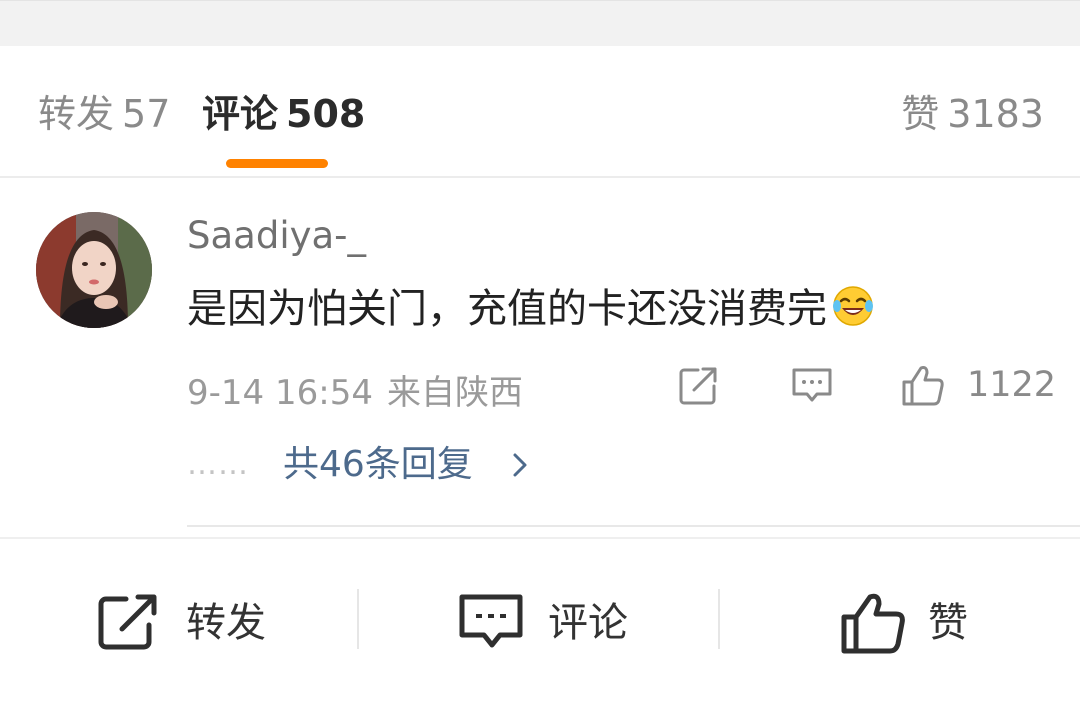 Image resolution: width=1080 pixels, height=701 pixels. What do you see at coordinates (948, 623) in the screenshot?
I see `like-button-label: 赞` at bounding box center [948, 623].